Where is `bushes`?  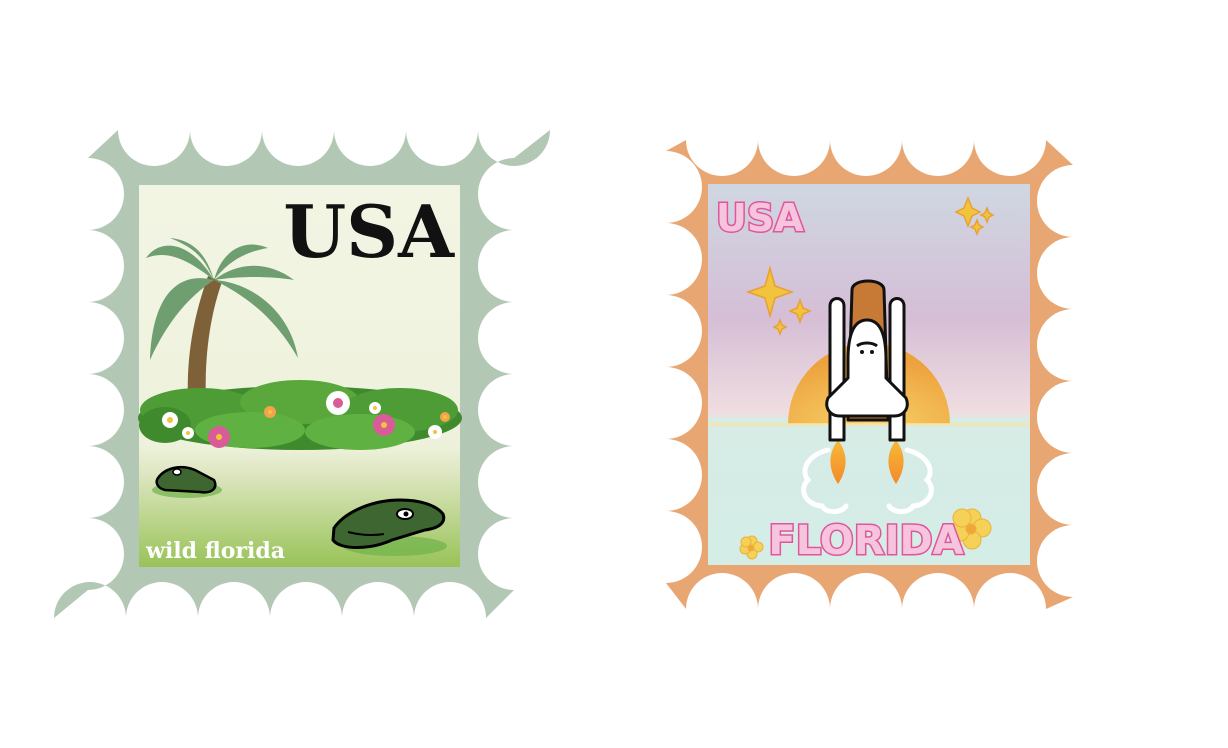 bushes is located at coordinates (300, 415).